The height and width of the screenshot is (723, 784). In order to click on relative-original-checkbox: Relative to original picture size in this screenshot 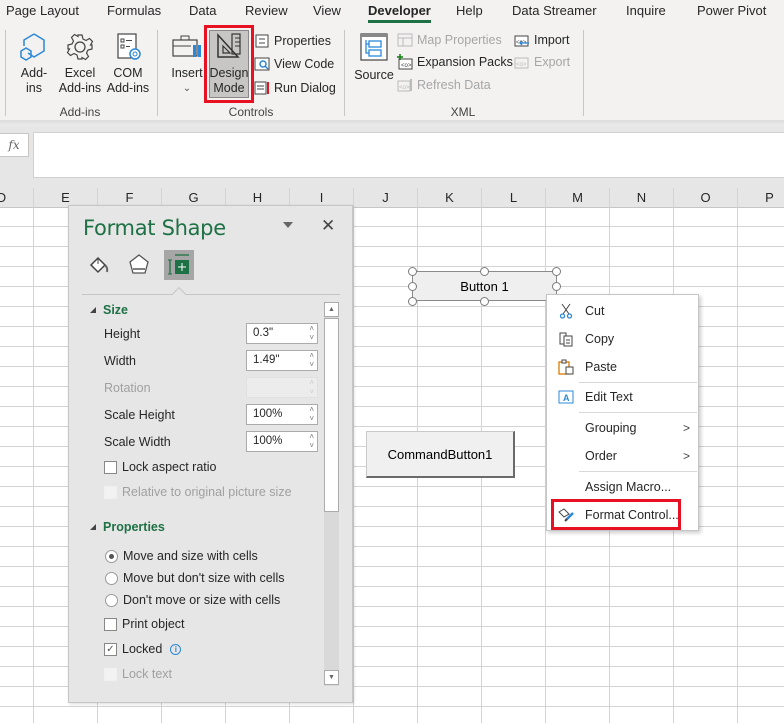, I will do `click(198, 492)`.